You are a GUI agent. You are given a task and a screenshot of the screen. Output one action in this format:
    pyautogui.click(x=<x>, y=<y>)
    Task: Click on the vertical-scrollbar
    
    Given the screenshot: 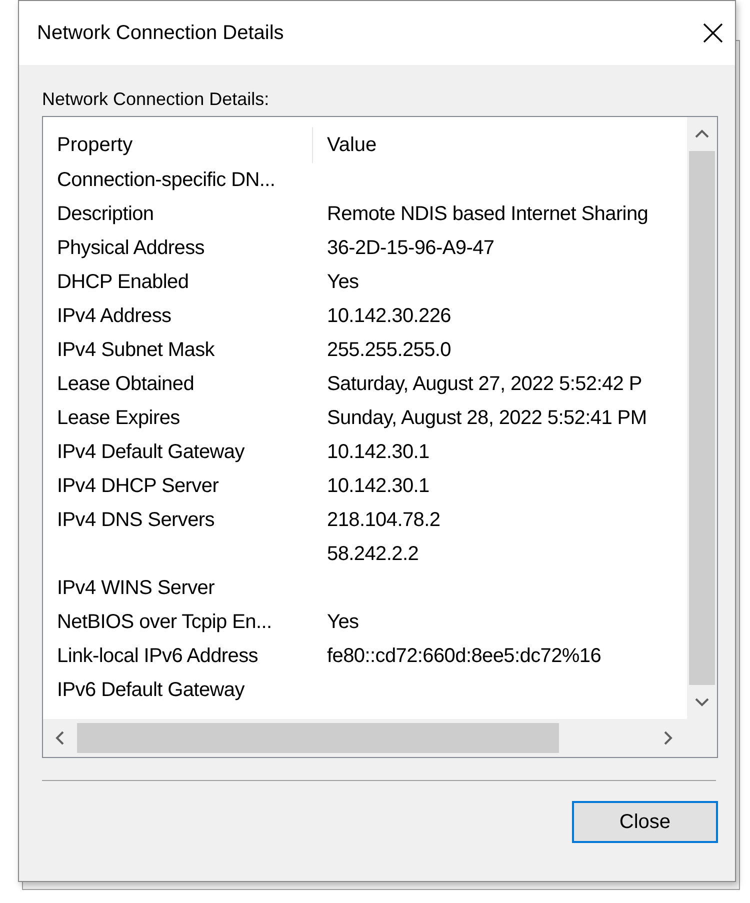 What is the action you would take?
    pyautogui.click(x=702, y=418)
    